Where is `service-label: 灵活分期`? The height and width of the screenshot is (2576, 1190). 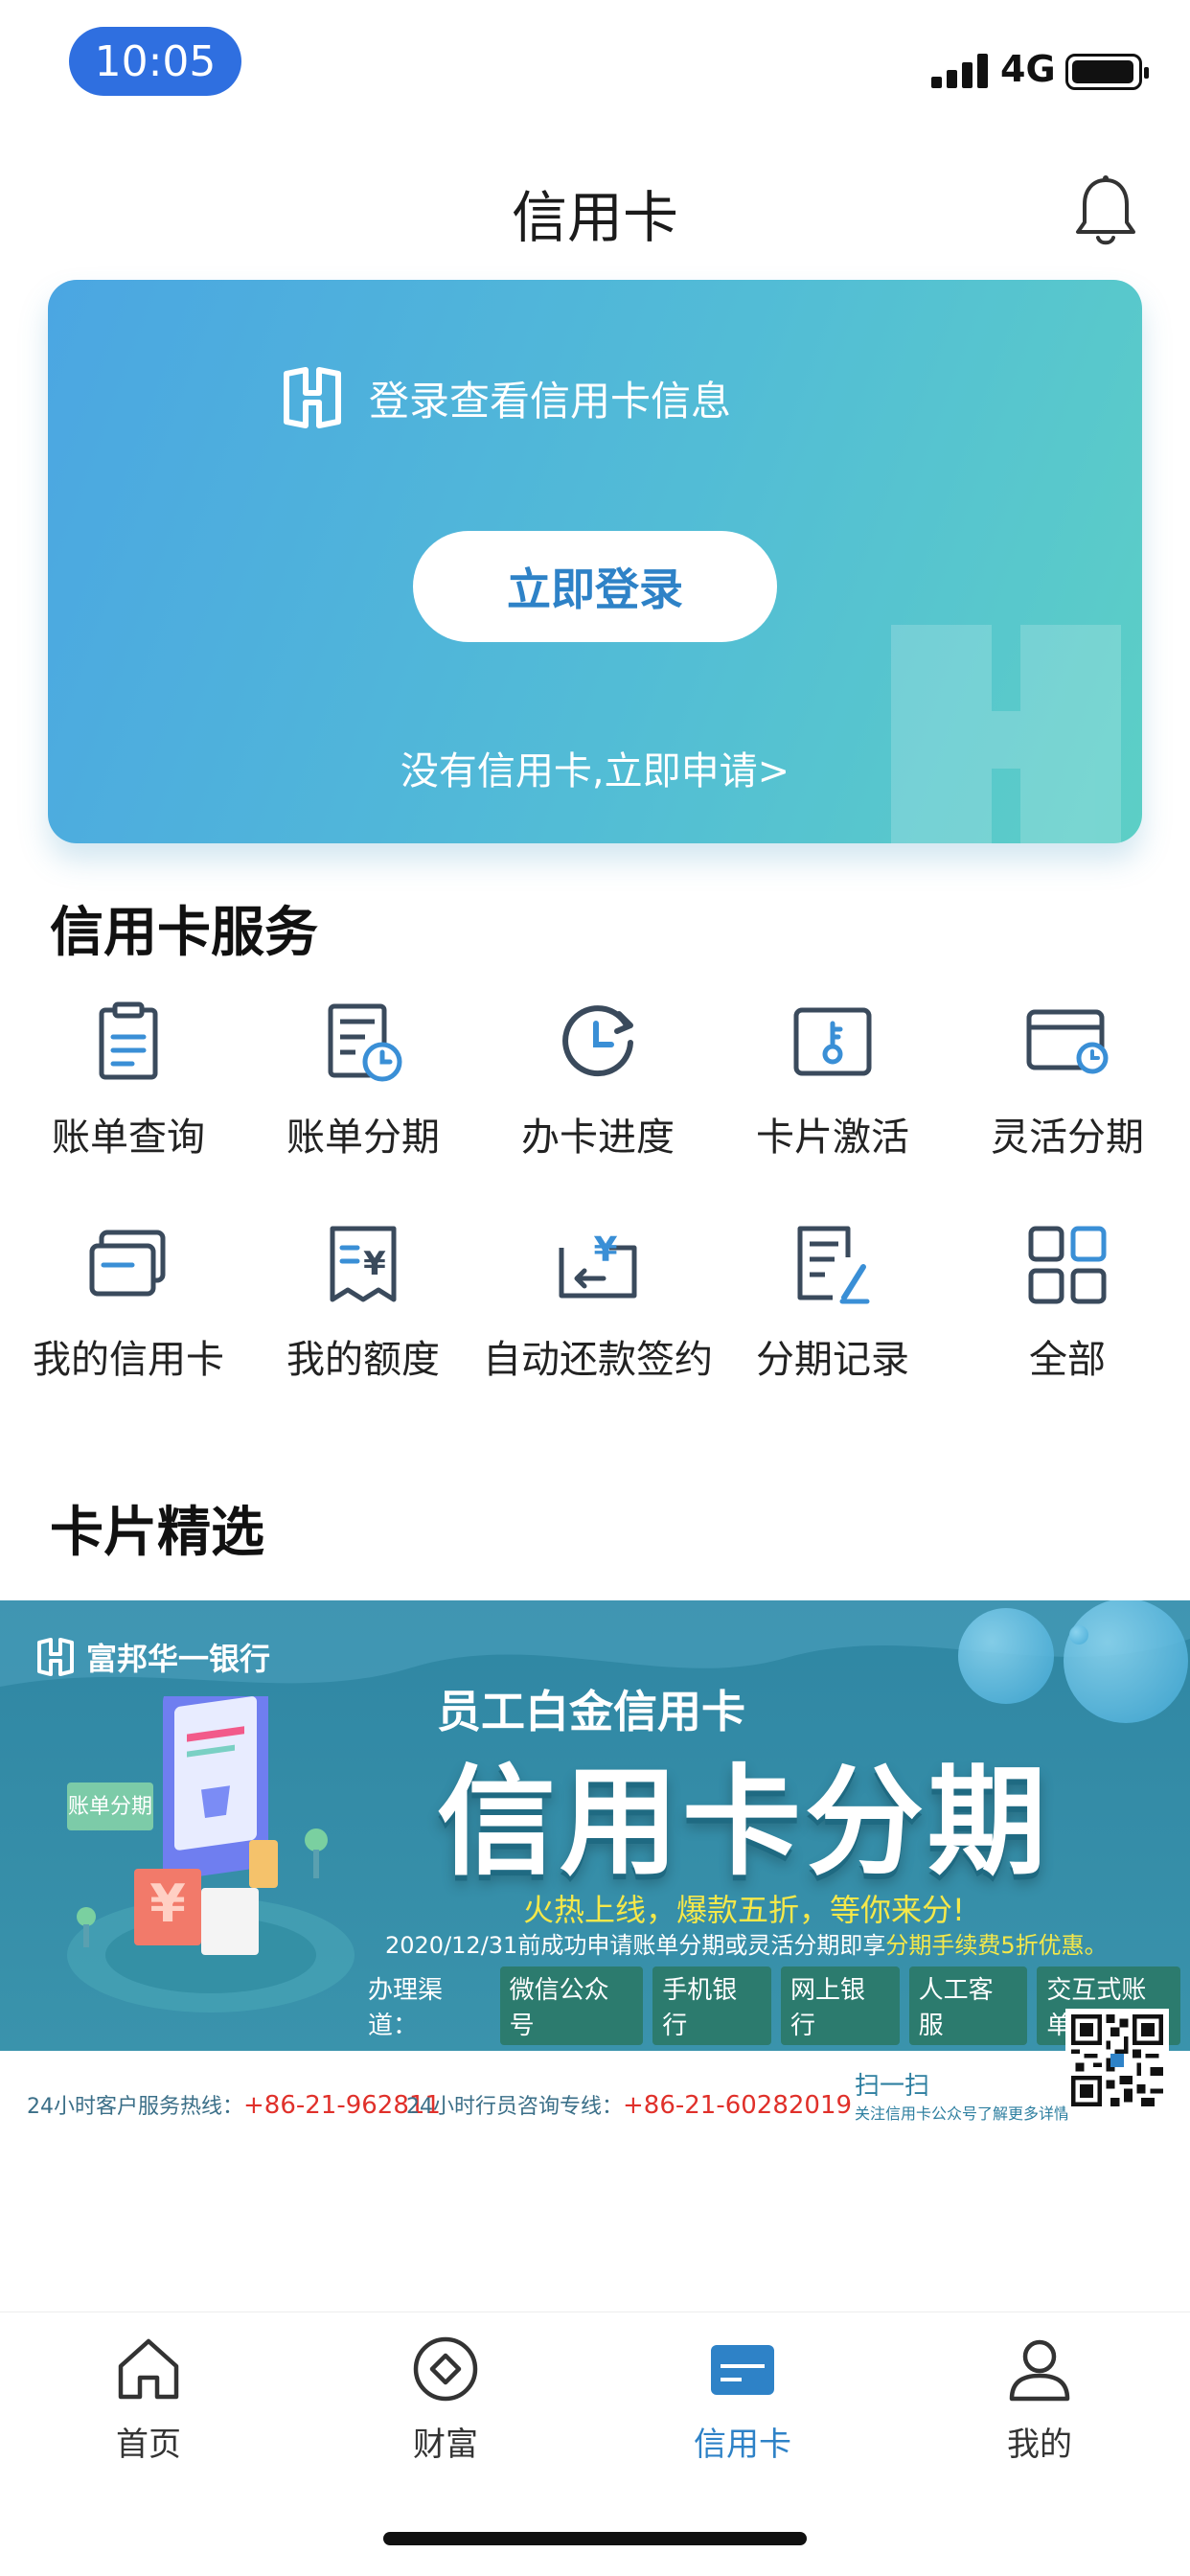 service-label: 灵活分期 is located at coordinates (1068, 1138).